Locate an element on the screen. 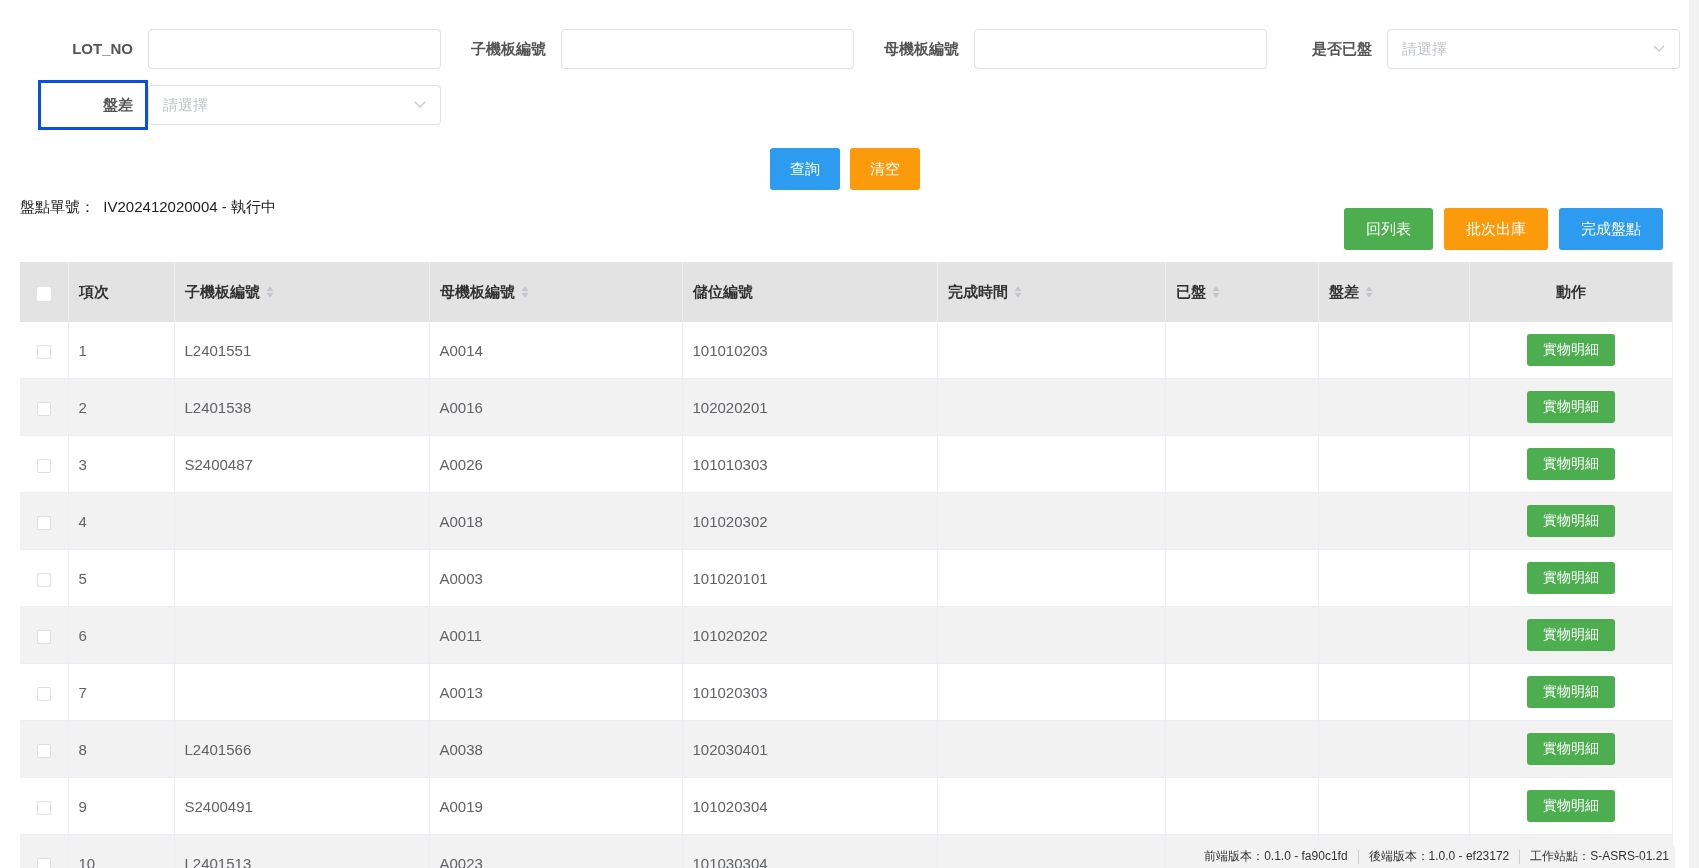 Image resolution: width=1699 pixels, height=868 pixels. table-cell: A0013 is located at coordinates (461, 692).